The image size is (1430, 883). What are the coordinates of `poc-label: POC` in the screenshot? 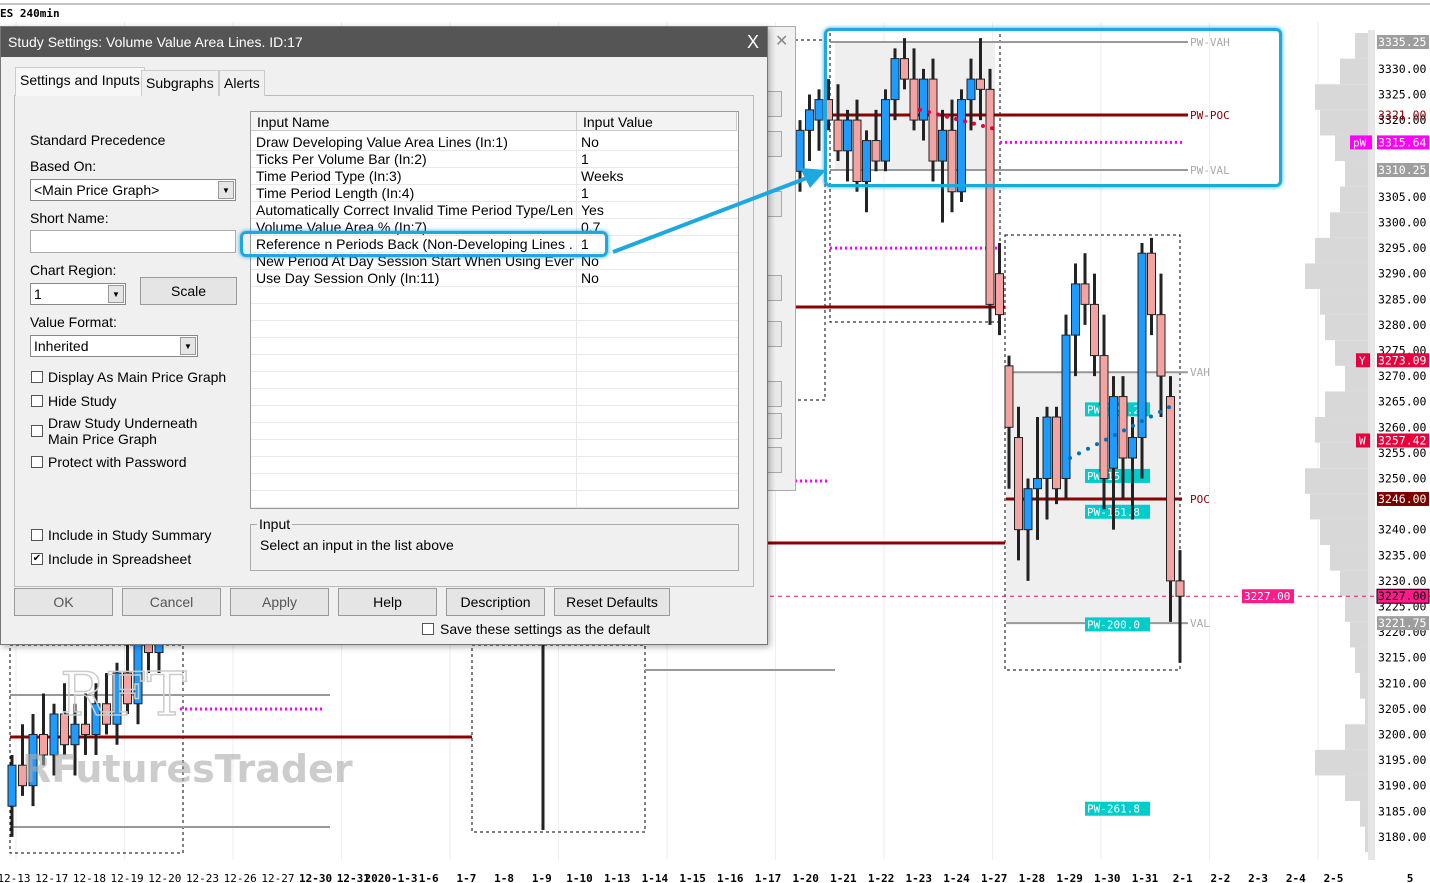 It's located at (1200, 499).